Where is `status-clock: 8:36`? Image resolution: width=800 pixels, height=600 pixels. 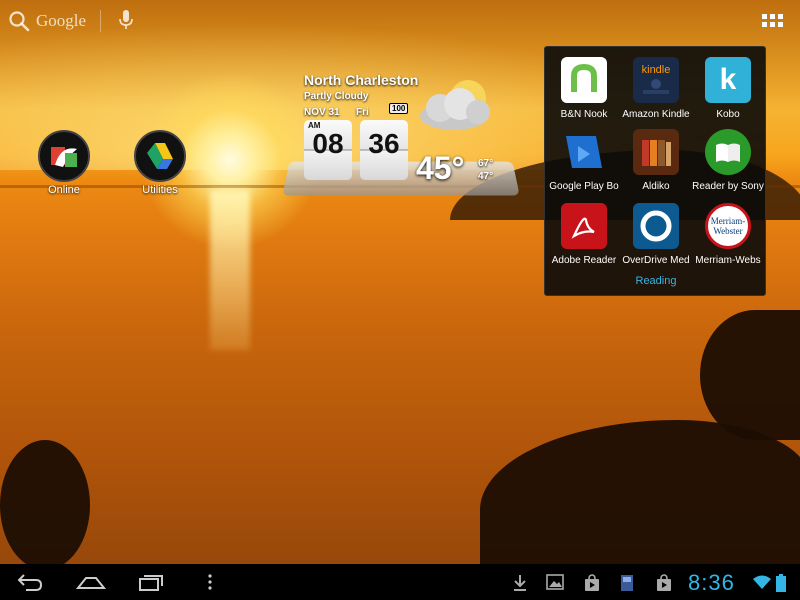 status-clock: 8:36 is located at coordinates (711, 583).